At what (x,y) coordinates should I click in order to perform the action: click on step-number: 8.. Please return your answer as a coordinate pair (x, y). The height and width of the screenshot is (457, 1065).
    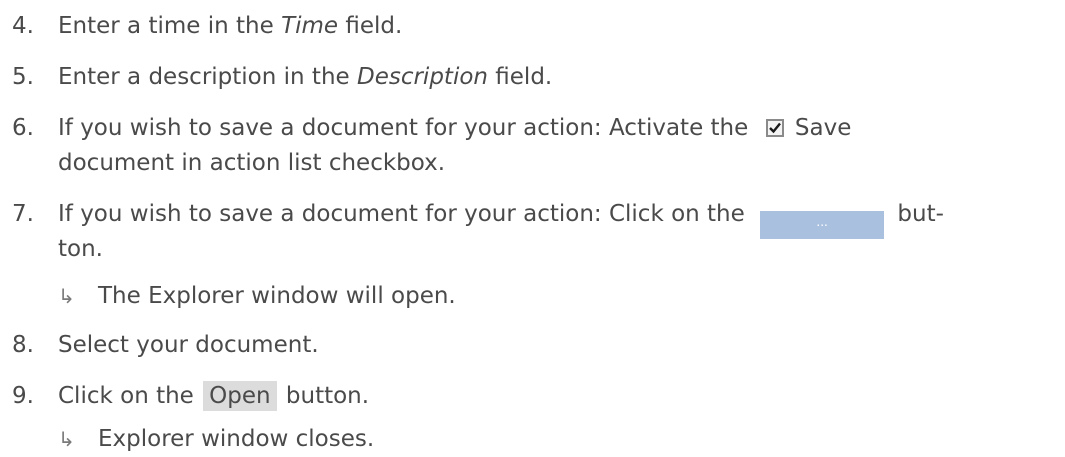
    Looking at the image, I should click on (23, 345).